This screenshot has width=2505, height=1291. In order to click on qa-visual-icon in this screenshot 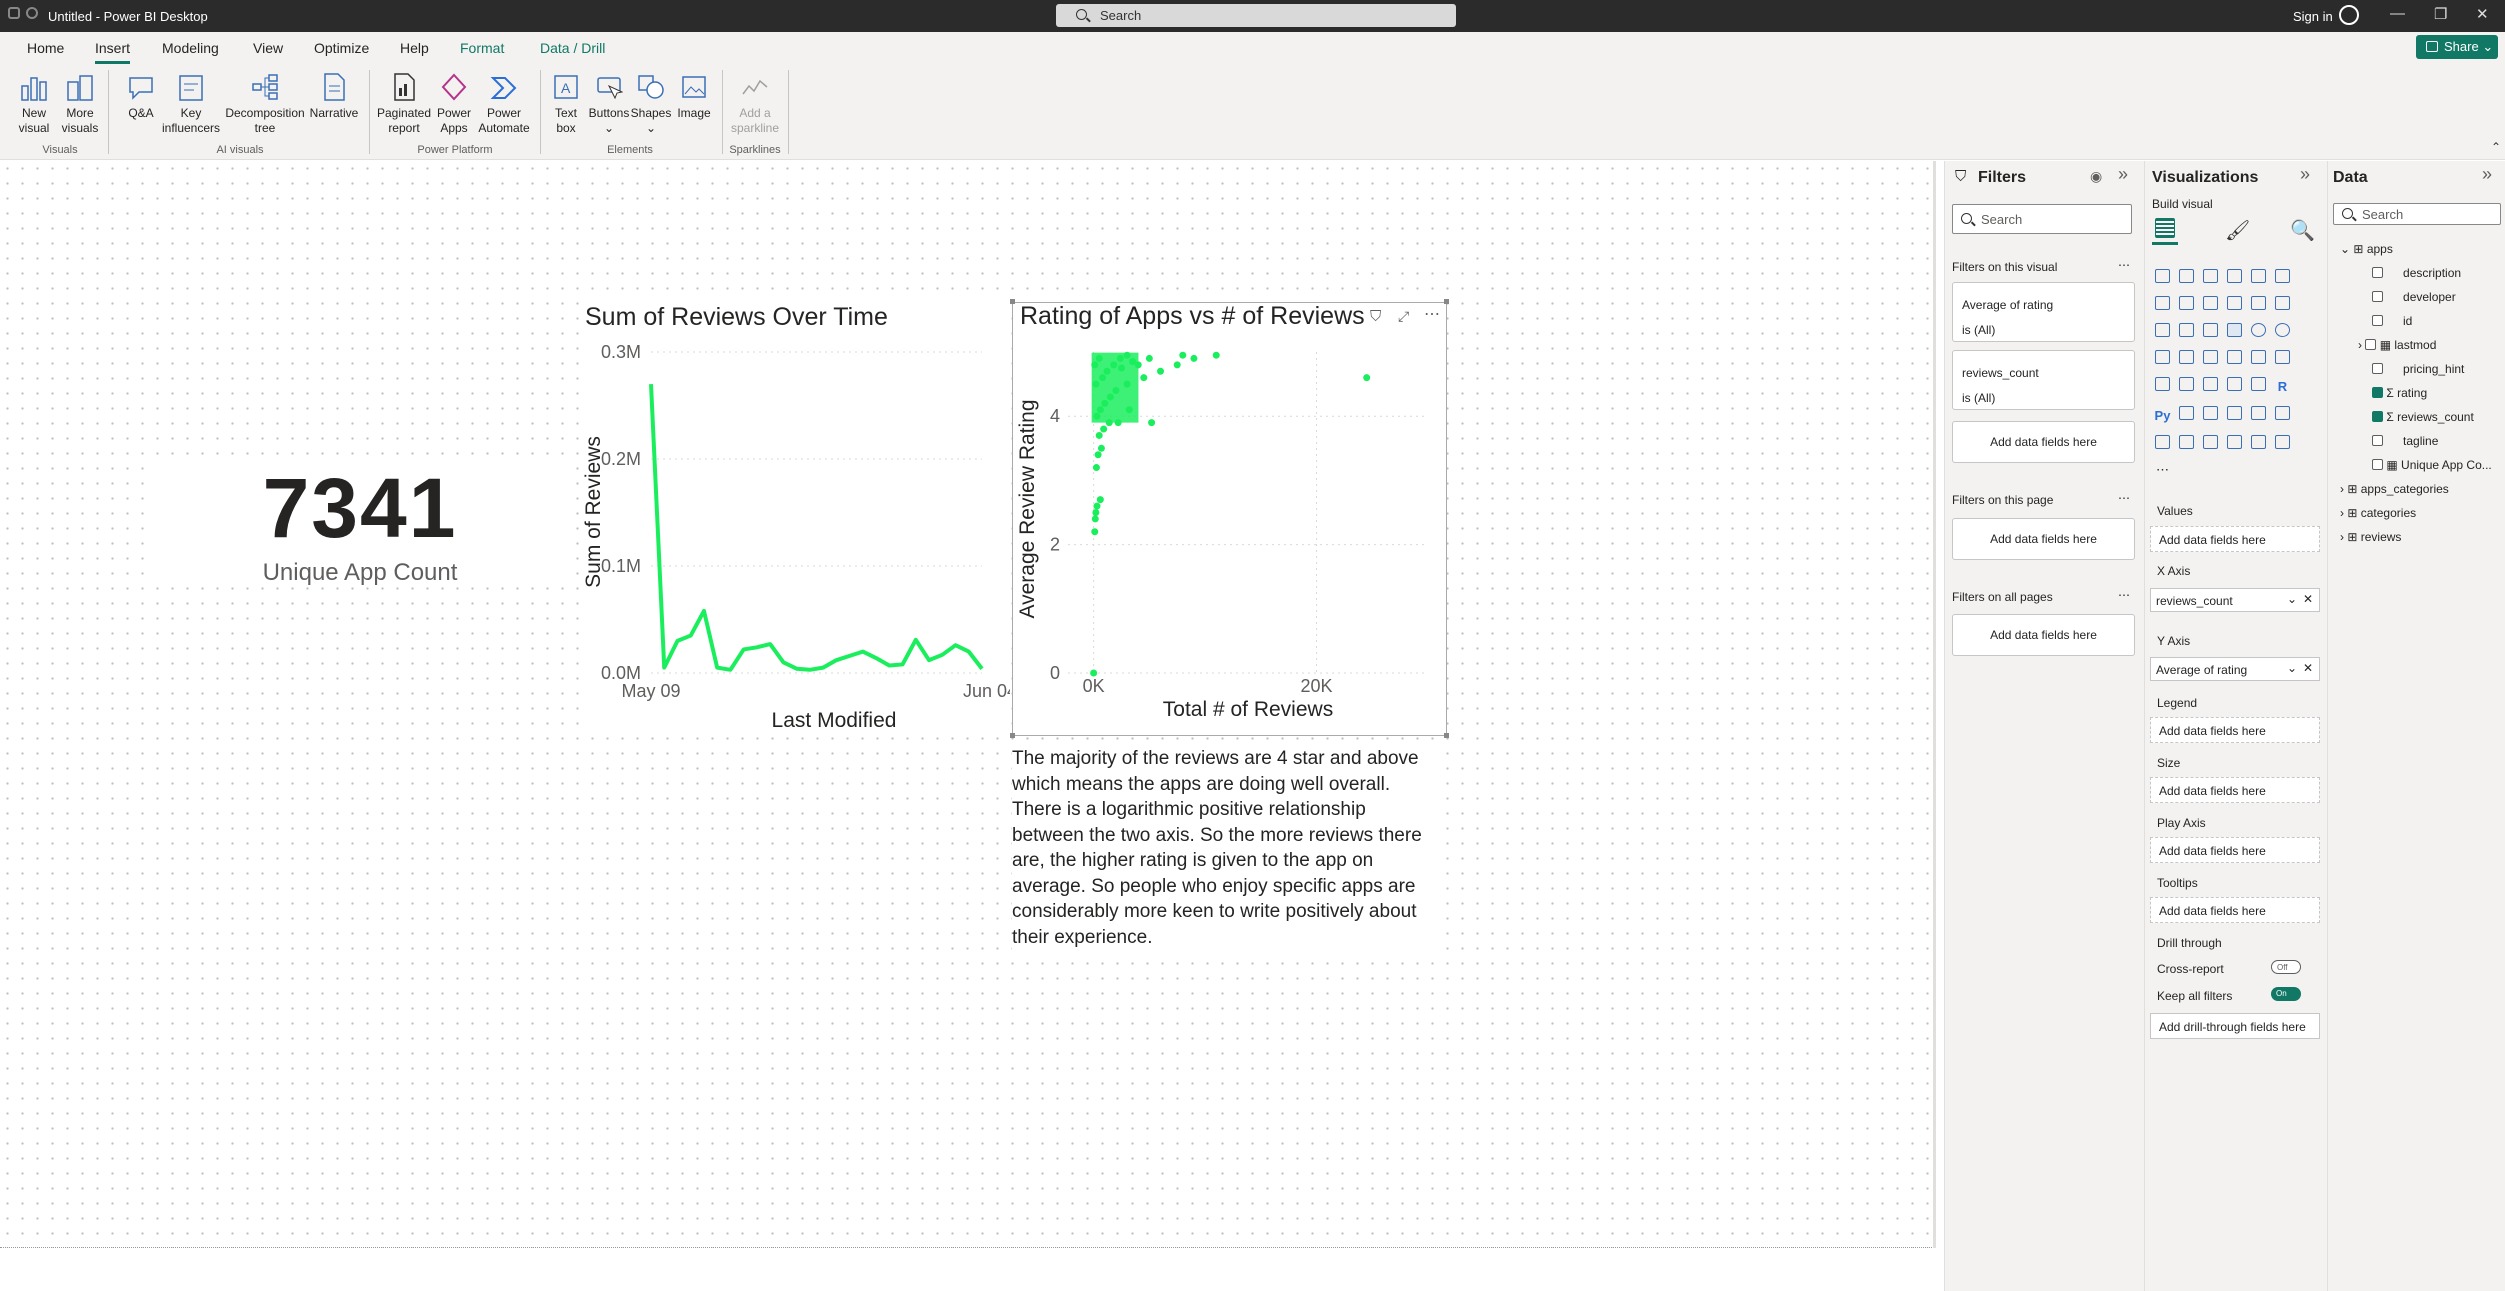, I will do `click(2234, 416)`.